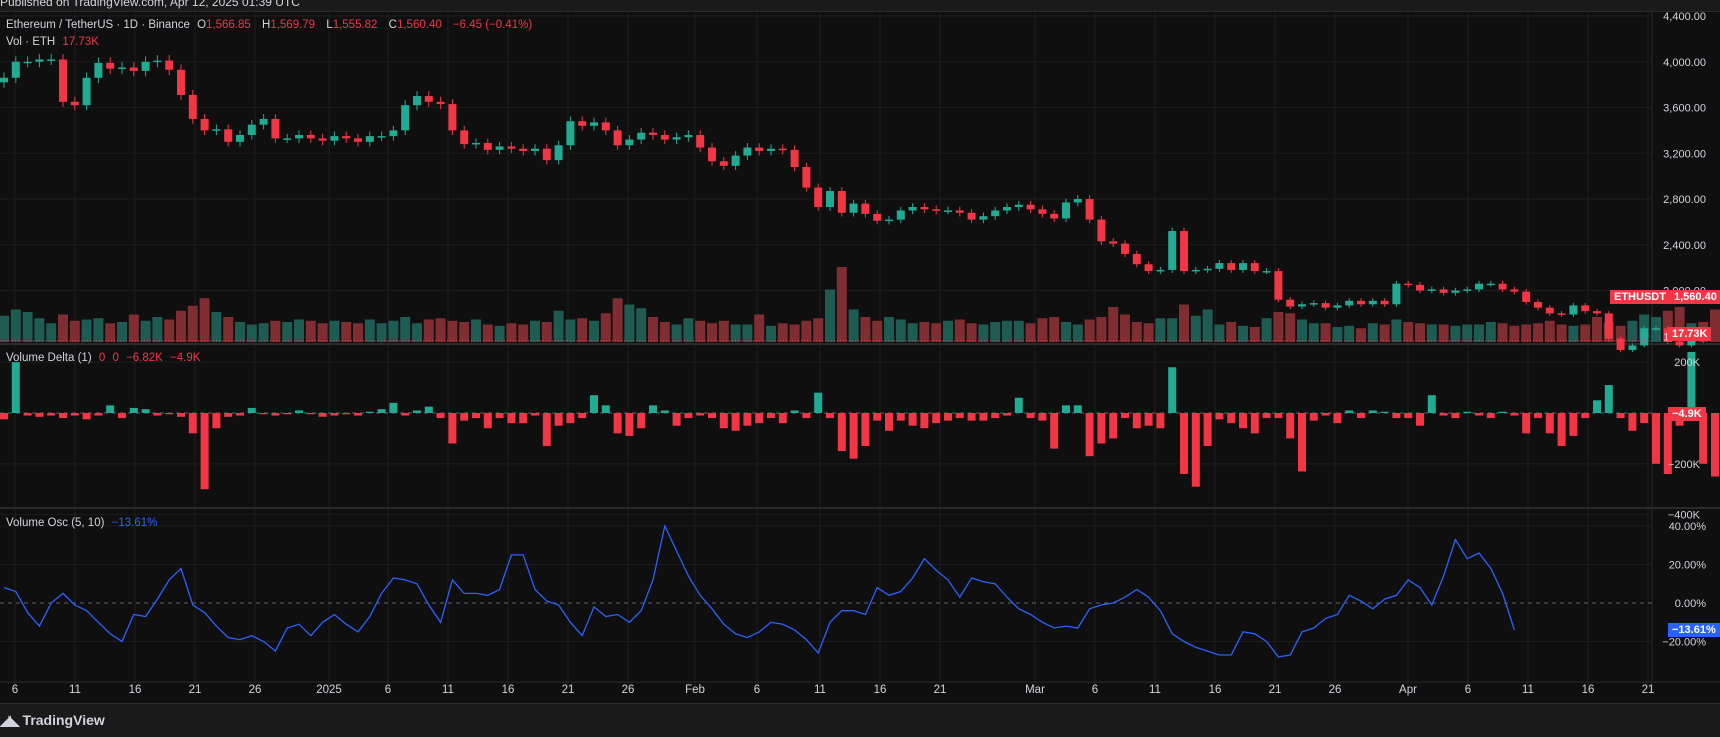 This screenshot has width=1720, height=737. What do you see at coordinates (9, 720) in the screenshot?
I see `tradingview-logo-icon: ◢◣` at bounding box center [9, 720].